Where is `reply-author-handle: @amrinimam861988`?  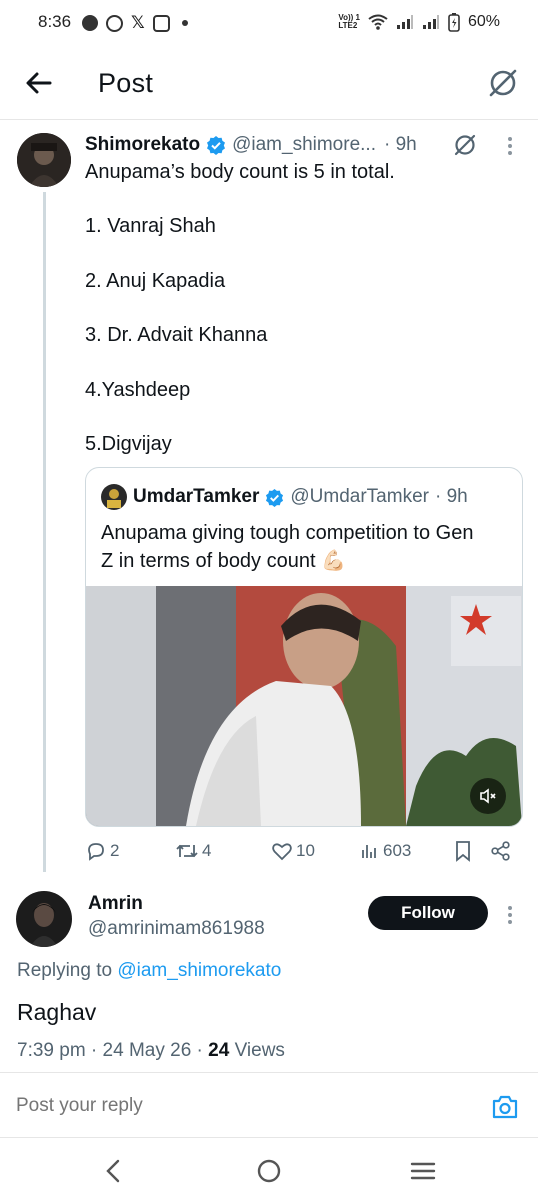
reply-author-handle: @amrinimam861988 is located at coordinates (176, 929).